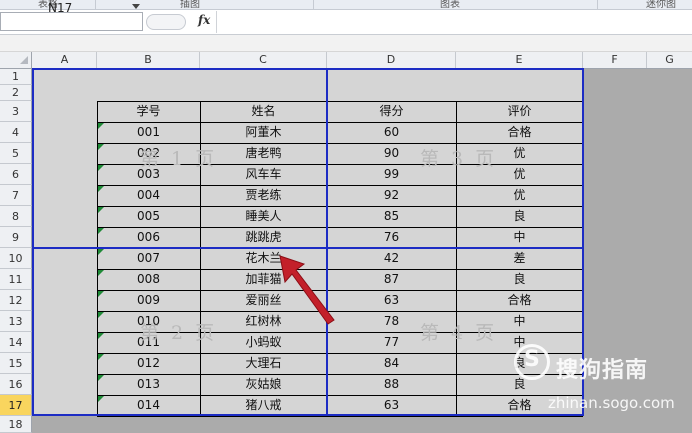  I want to click on page-break-vertical, so click(327, 242).